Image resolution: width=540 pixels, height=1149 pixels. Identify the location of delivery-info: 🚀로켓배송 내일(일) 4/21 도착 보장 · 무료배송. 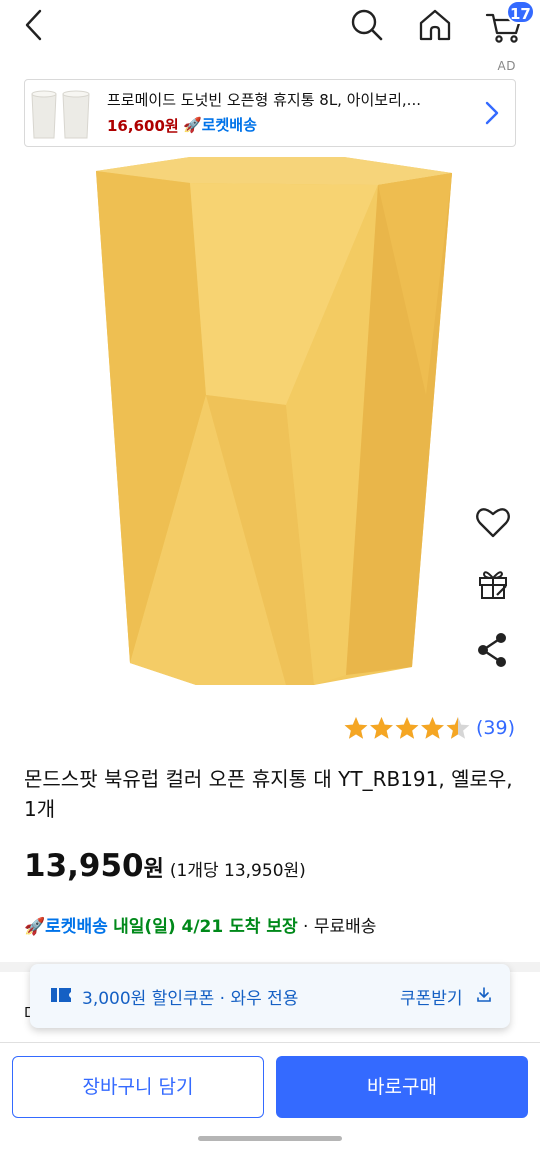
(200, 924).